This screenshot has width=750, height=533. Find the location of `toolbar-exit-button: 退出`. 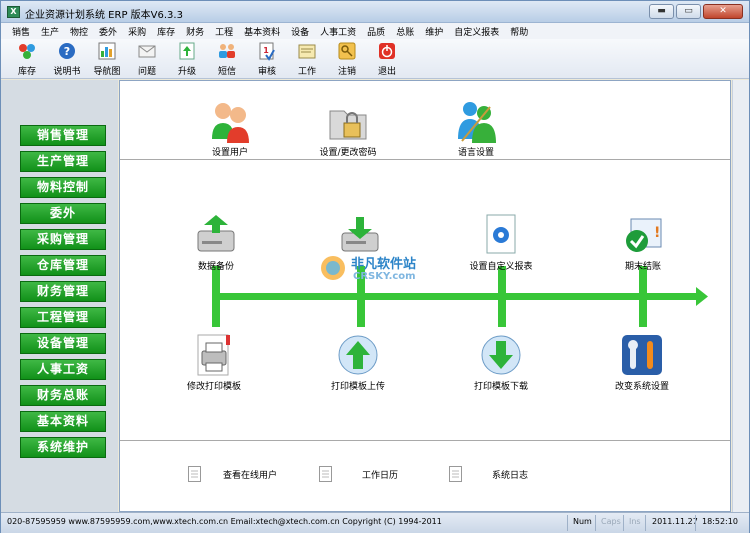

toolbar-exit-button: 退出 is located at coordinates (387, 59).